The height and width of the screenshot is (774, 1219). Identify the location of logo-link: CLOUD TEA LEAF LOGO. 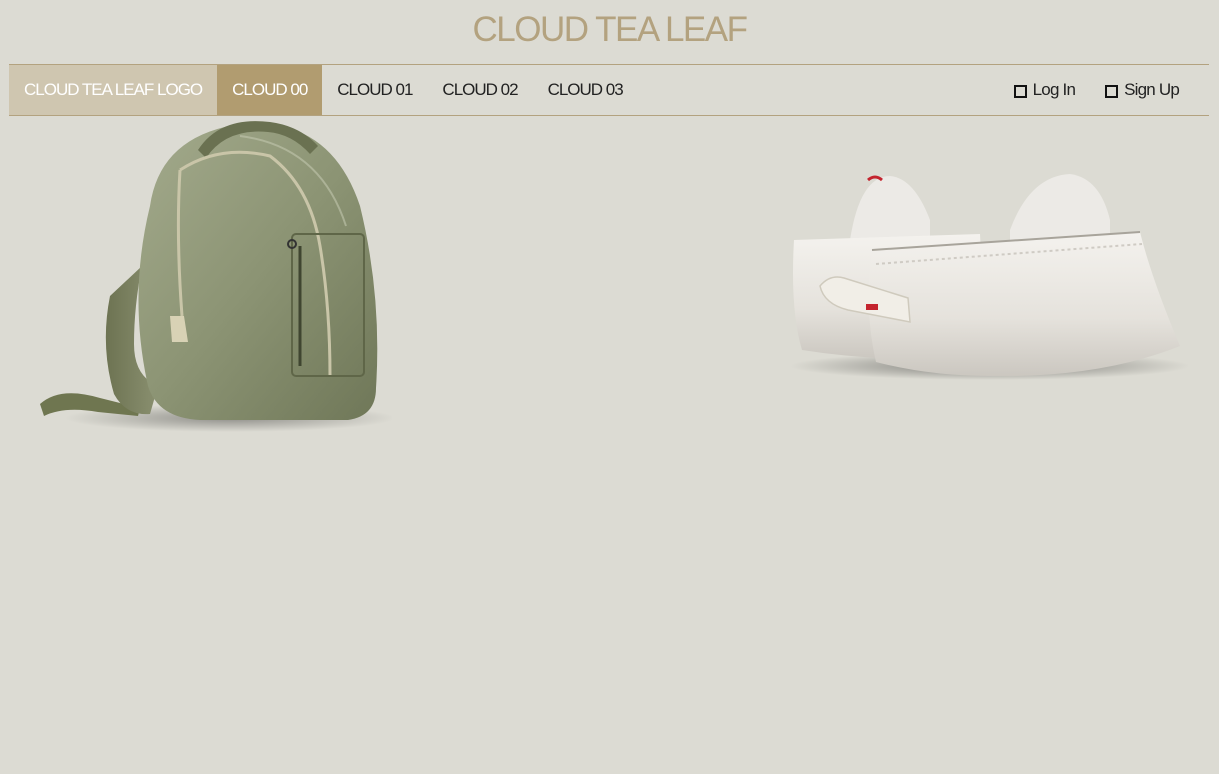
(113, 90).